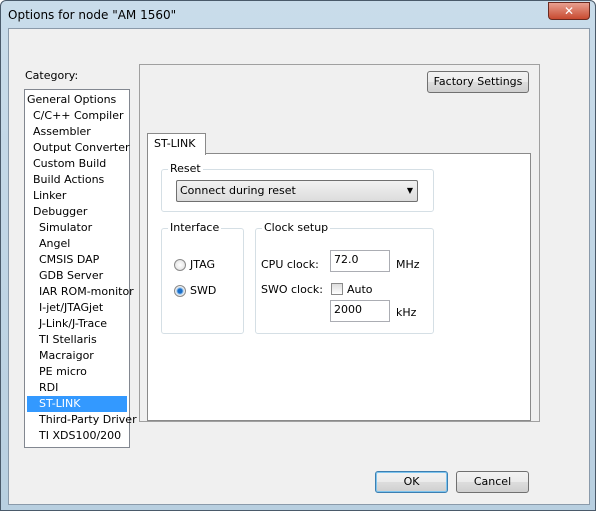 The width and height of the screenshot is (596, 511). I want to click on cpu-clock-label: CPU clock:, so click(290, 264).